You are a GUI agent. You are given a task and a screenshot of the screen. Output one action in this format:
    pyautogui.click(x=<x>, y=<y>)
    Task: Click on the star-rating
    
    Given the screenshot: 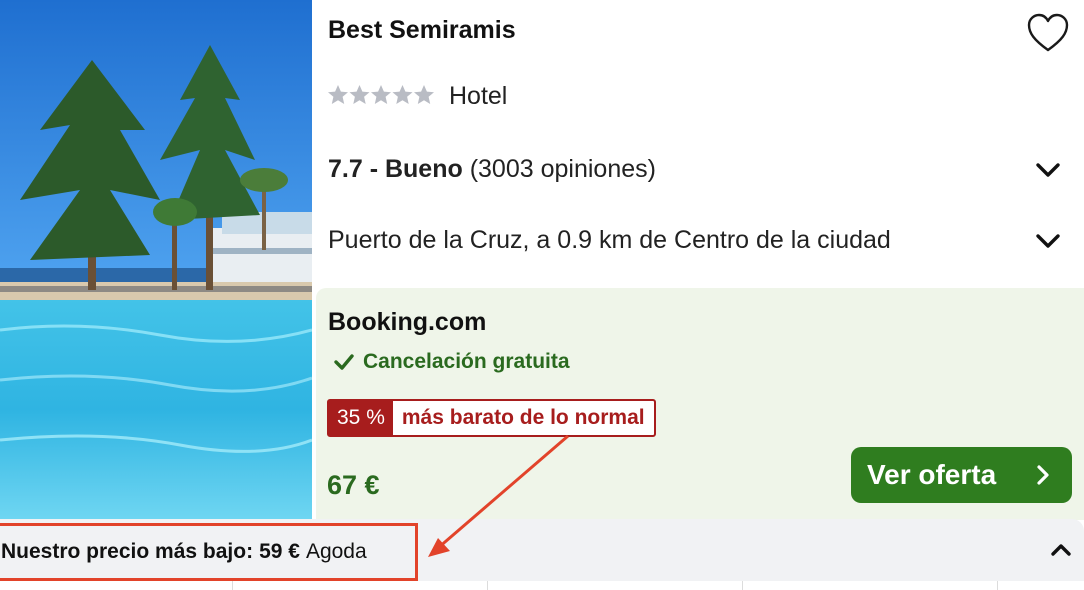 What is the action you would take?
    pyautogui.click(x=381, y=95)
    